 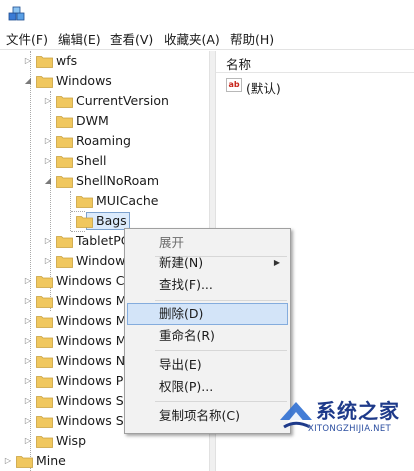 I want to click on watermark: 系统之家 XITONGZHIJIA.NET, so click(x=341, y=415).